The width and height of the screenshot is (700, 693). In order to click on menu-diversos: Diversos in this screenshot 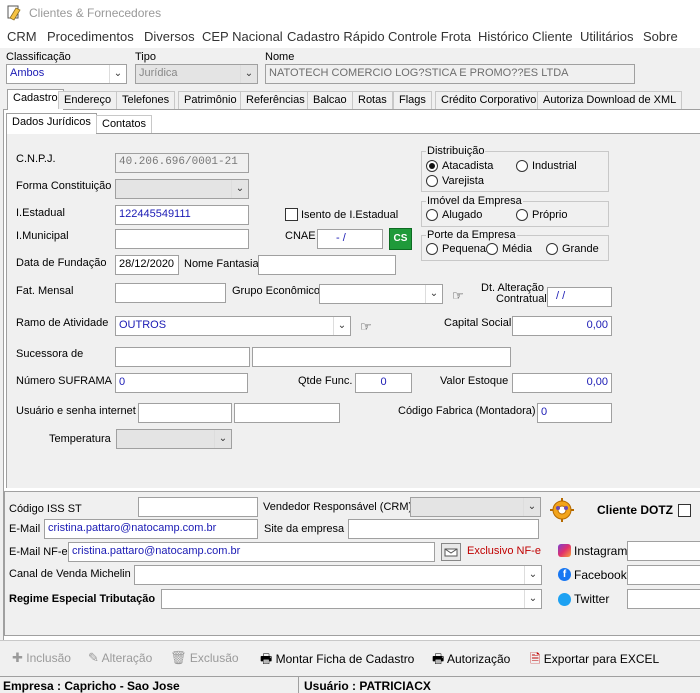, I will do `click(169, 36)`.